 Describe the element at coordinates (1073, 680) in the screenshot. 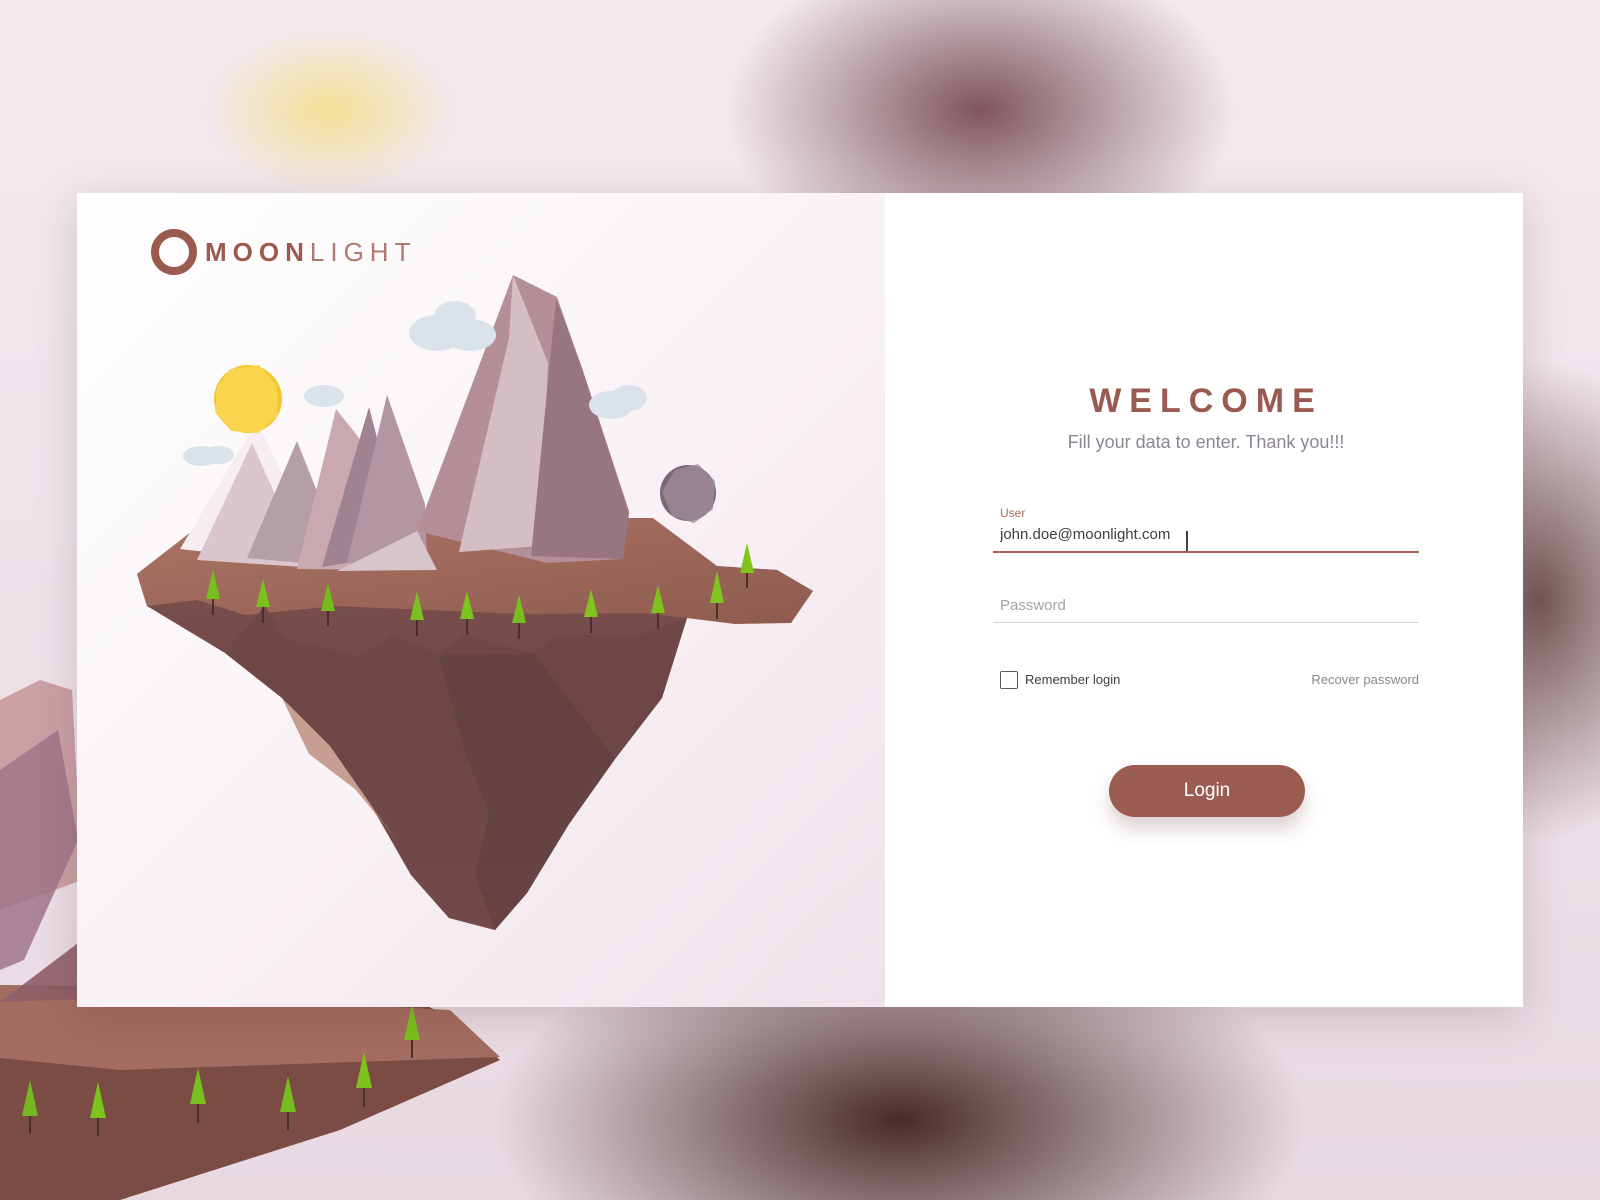

I see `remember-login-label: Remember login` at that location.